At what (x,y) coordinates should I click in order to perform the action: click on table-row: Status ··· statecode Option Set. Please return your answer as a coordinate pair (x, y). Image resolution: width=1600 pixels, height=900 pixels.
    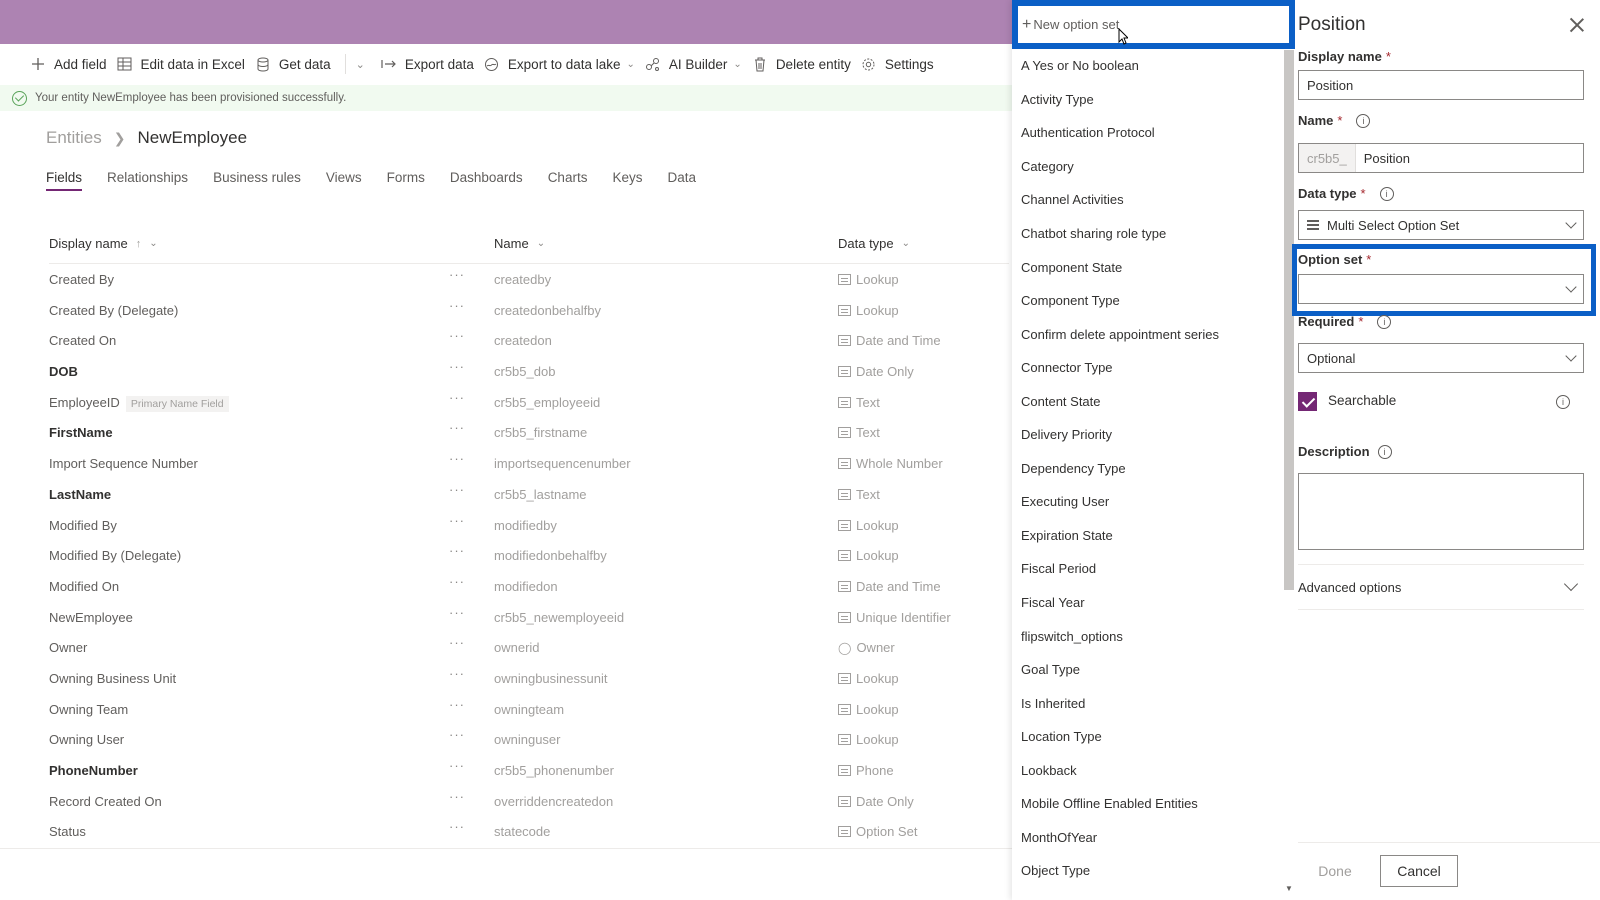
    Looking at the image, I should click on (506, 832).